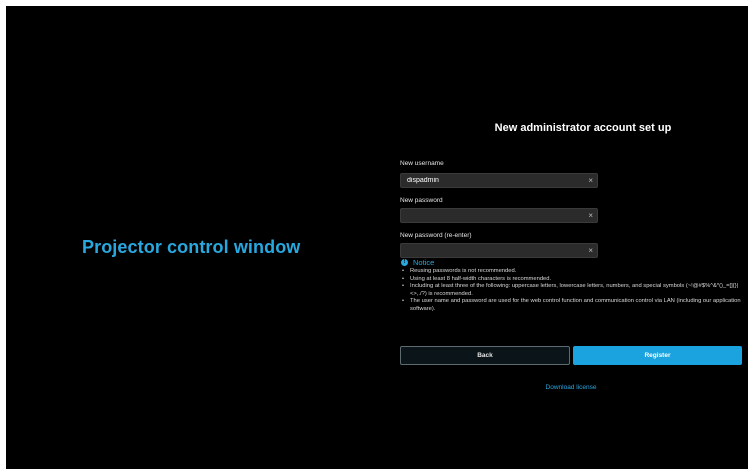  What do you see at coordinates (590, 216) in the screenshot?
I see `password-clear-icon: ×` at bounding box center [590, 216].